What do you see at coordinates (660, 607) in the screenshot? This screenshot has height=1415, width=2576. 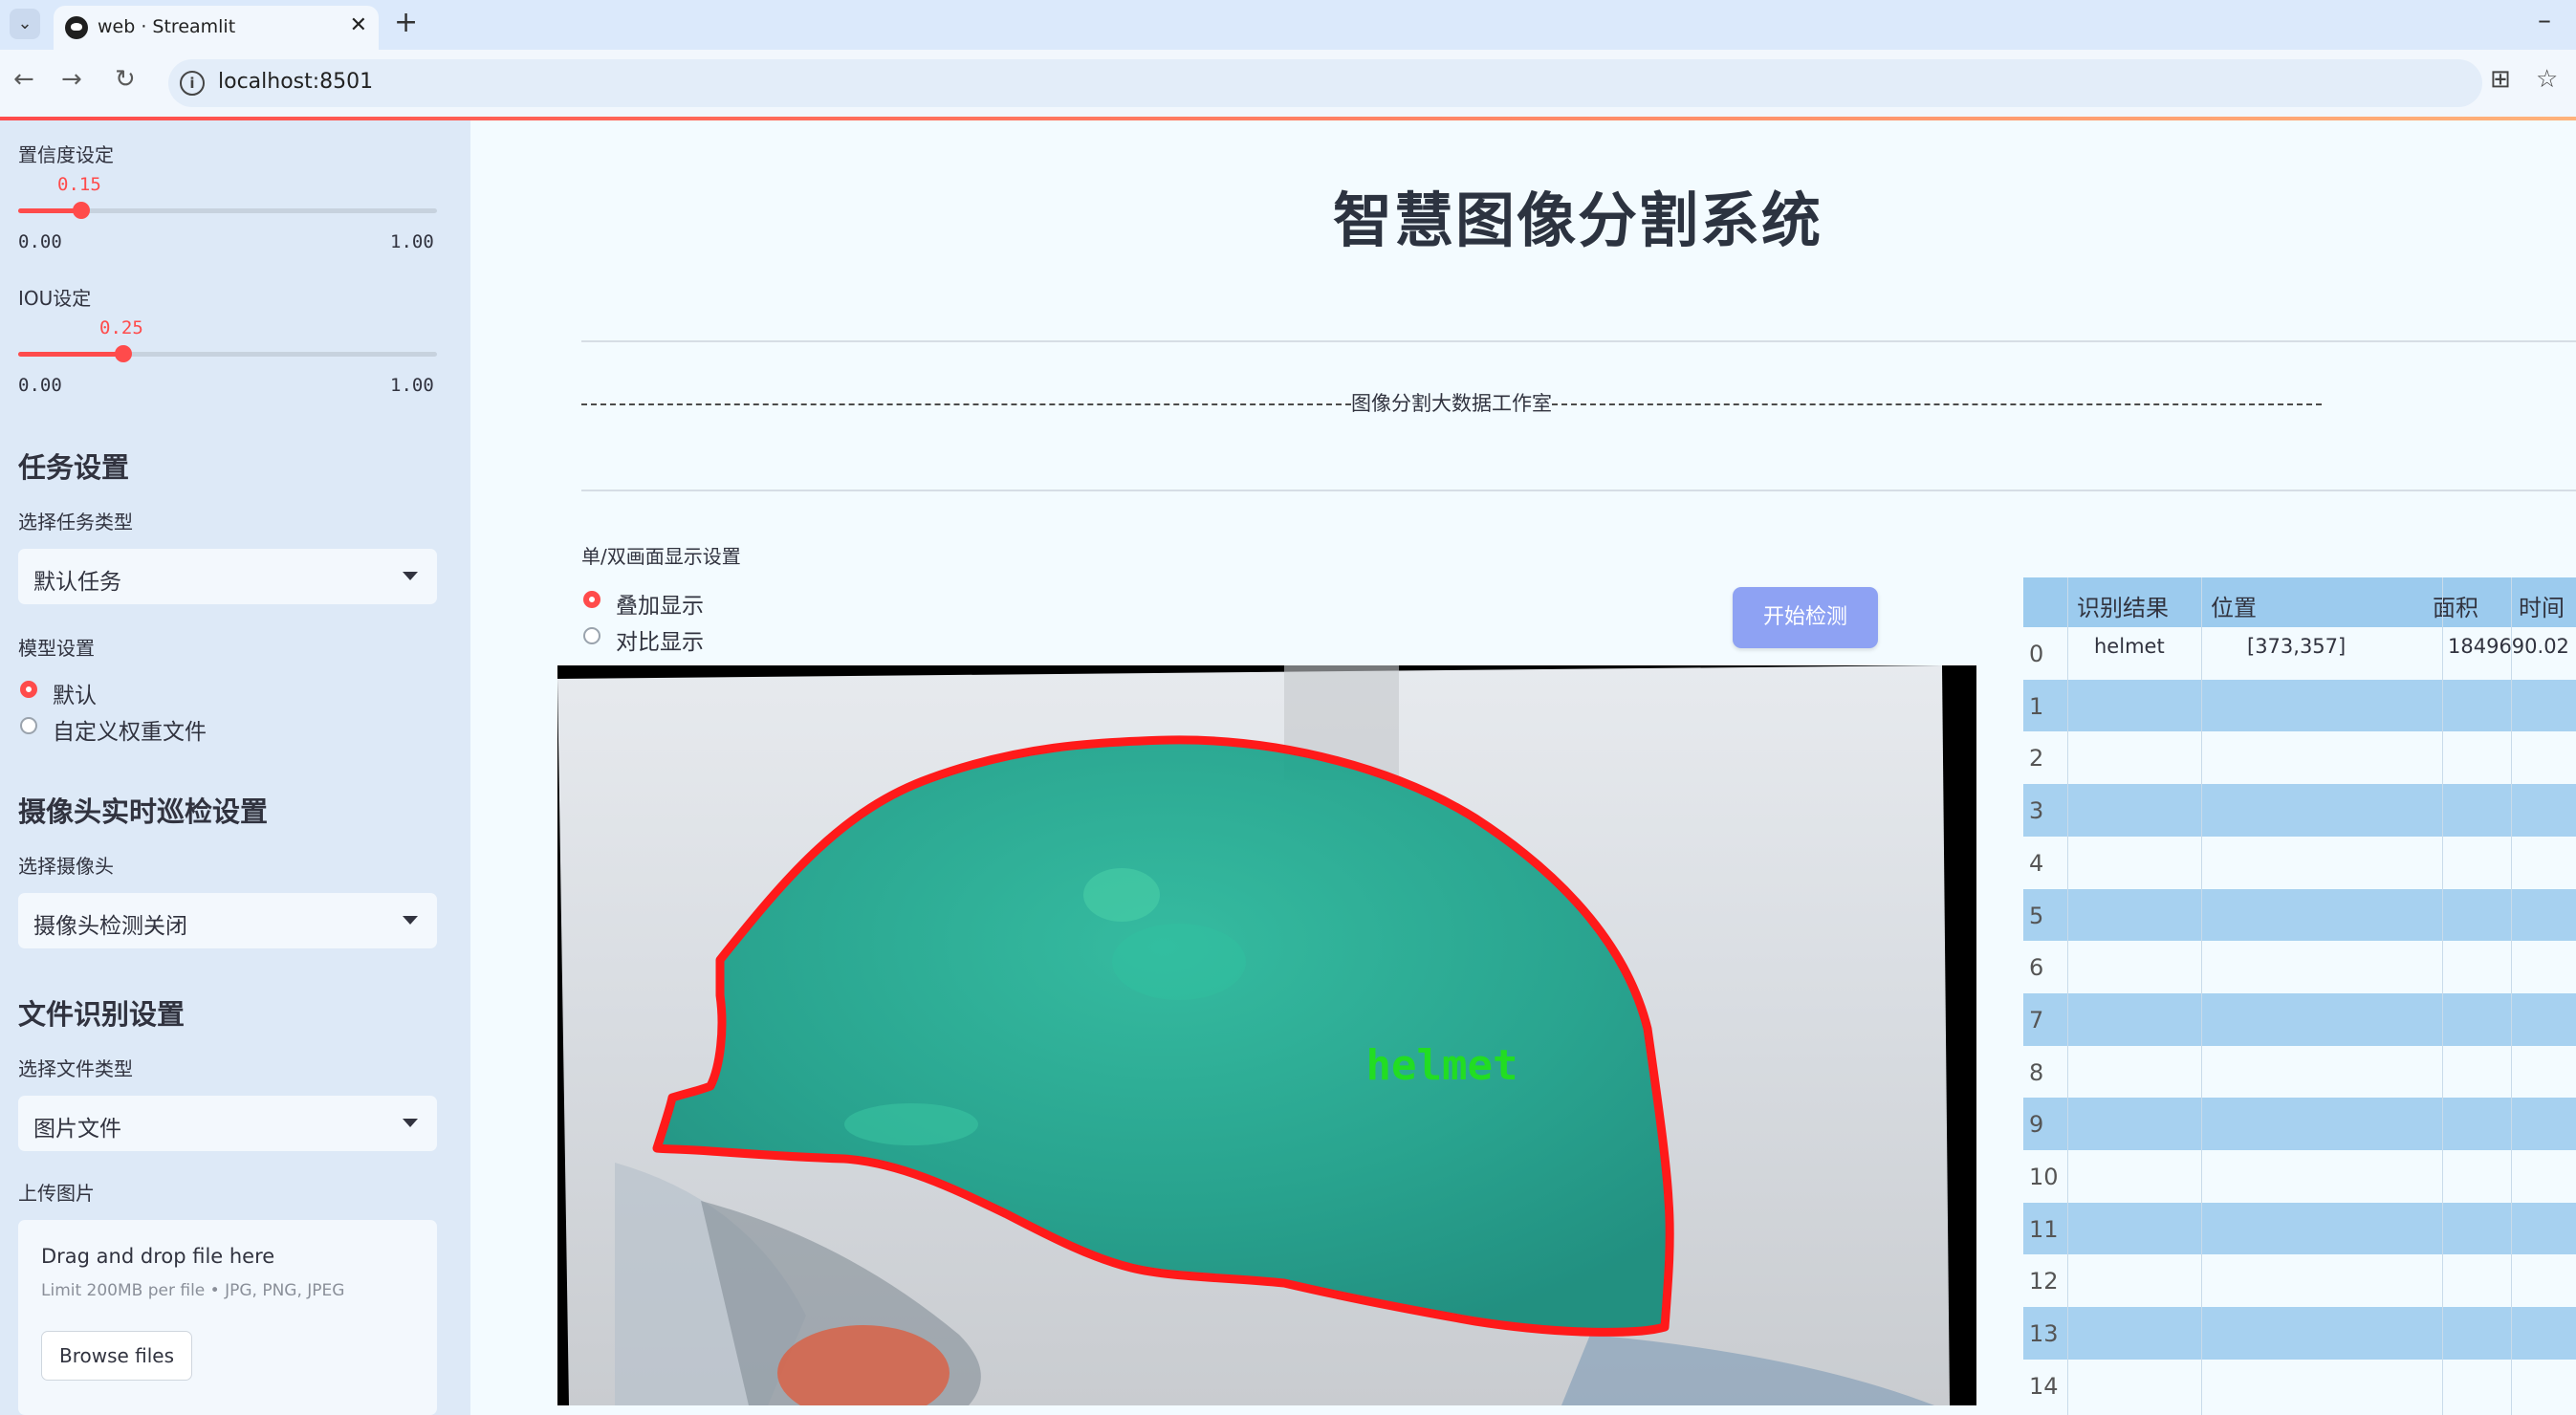 I see `display-mode-option-label: 叠加显示` at bounding box center [660, 607].